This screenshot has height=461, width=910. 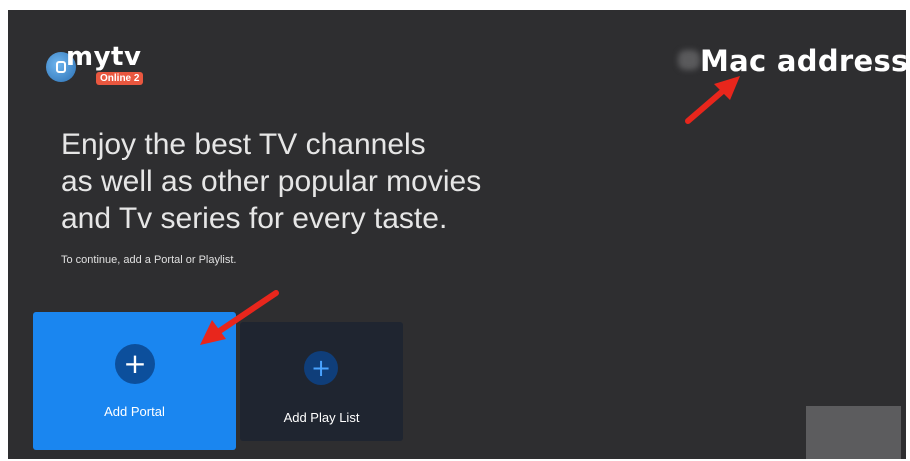 I want to click on logo-text: mytv, so click(x=104, y=57).